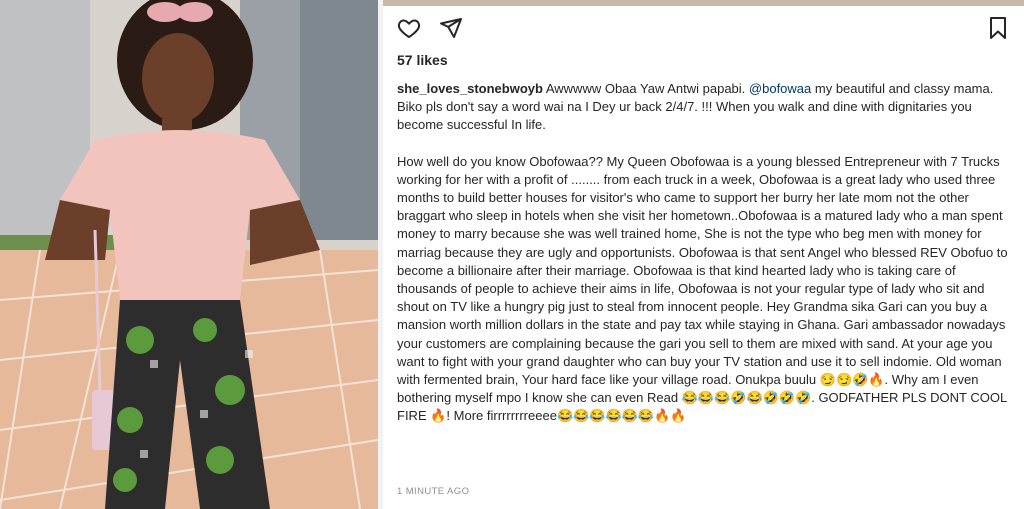 This screenshot has width=1024, height=509. I want to click on bookmark-icon, so click(998, 28).